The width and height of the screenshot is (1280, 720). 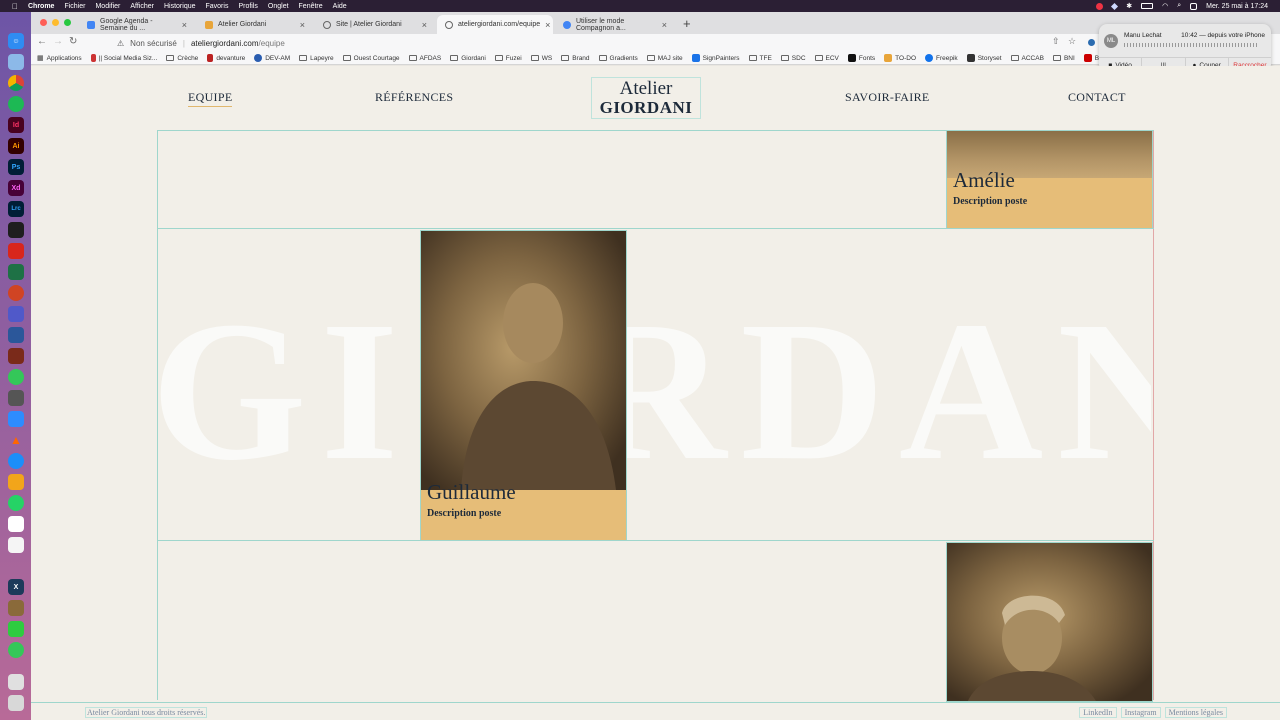 What do you see at coordinates (16, 703) in the screenshot?
I see `trash-icon` at bounding box center [16, 703].